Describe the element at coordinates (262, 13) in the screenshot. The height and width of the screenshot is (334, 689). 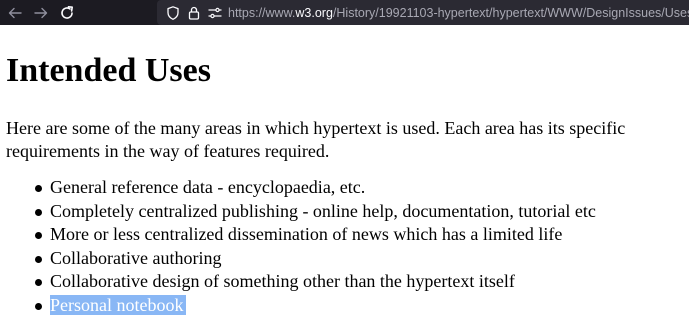
I see `url-prefix: https://www.` at that location.